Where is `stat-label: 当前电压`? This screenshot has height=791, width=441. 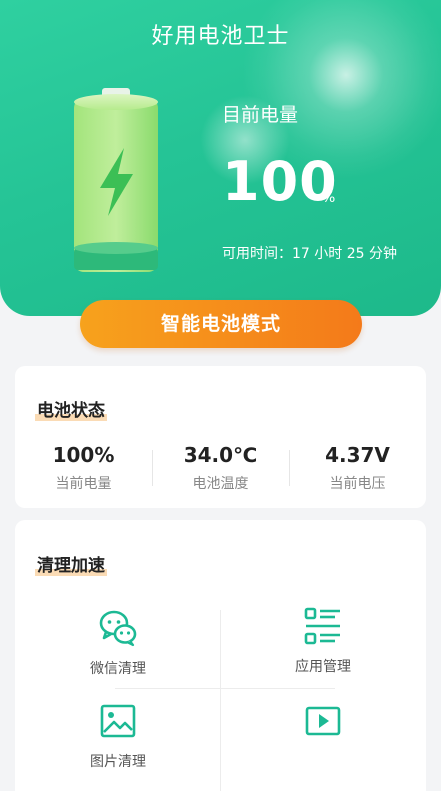
stat-label: 当前电压 is located at coordinates (357, 484).